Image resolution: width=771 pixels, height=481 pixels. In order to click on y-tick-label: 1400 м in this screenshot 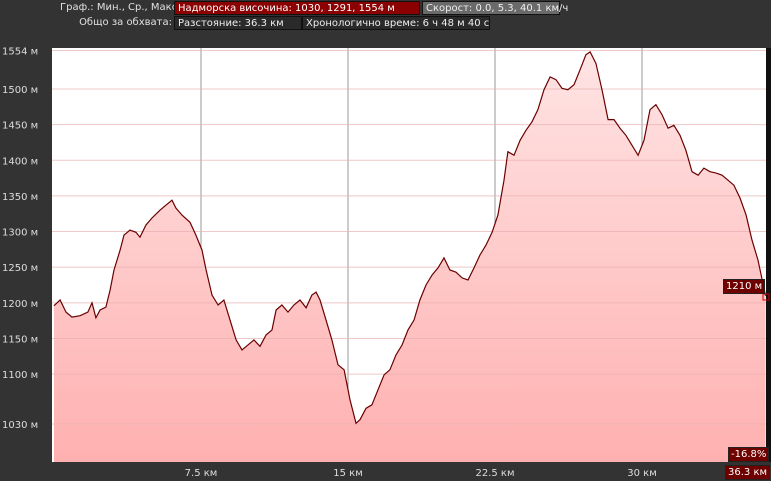, I will do `click(20, 161)`.